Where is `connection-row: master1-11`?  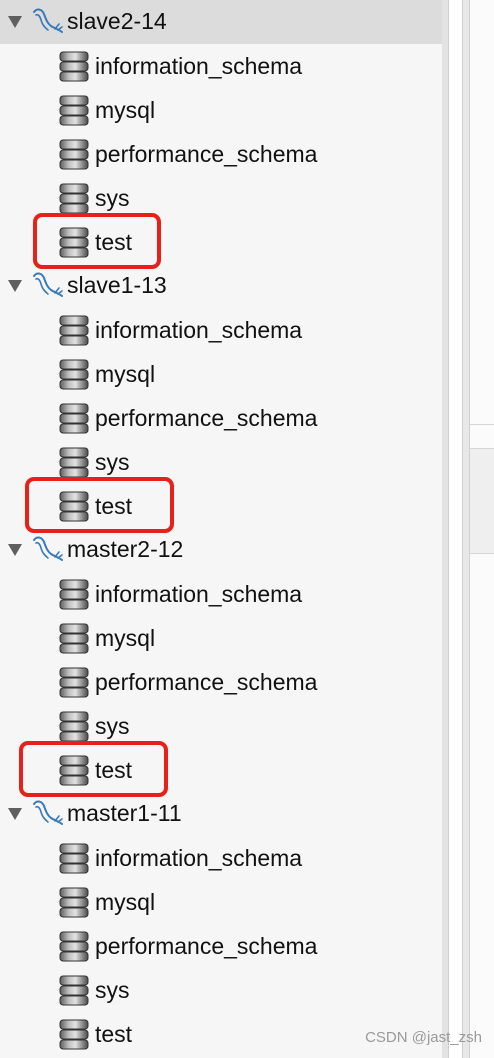 connection-row: master1-11 is located at coordinates (221, 814).